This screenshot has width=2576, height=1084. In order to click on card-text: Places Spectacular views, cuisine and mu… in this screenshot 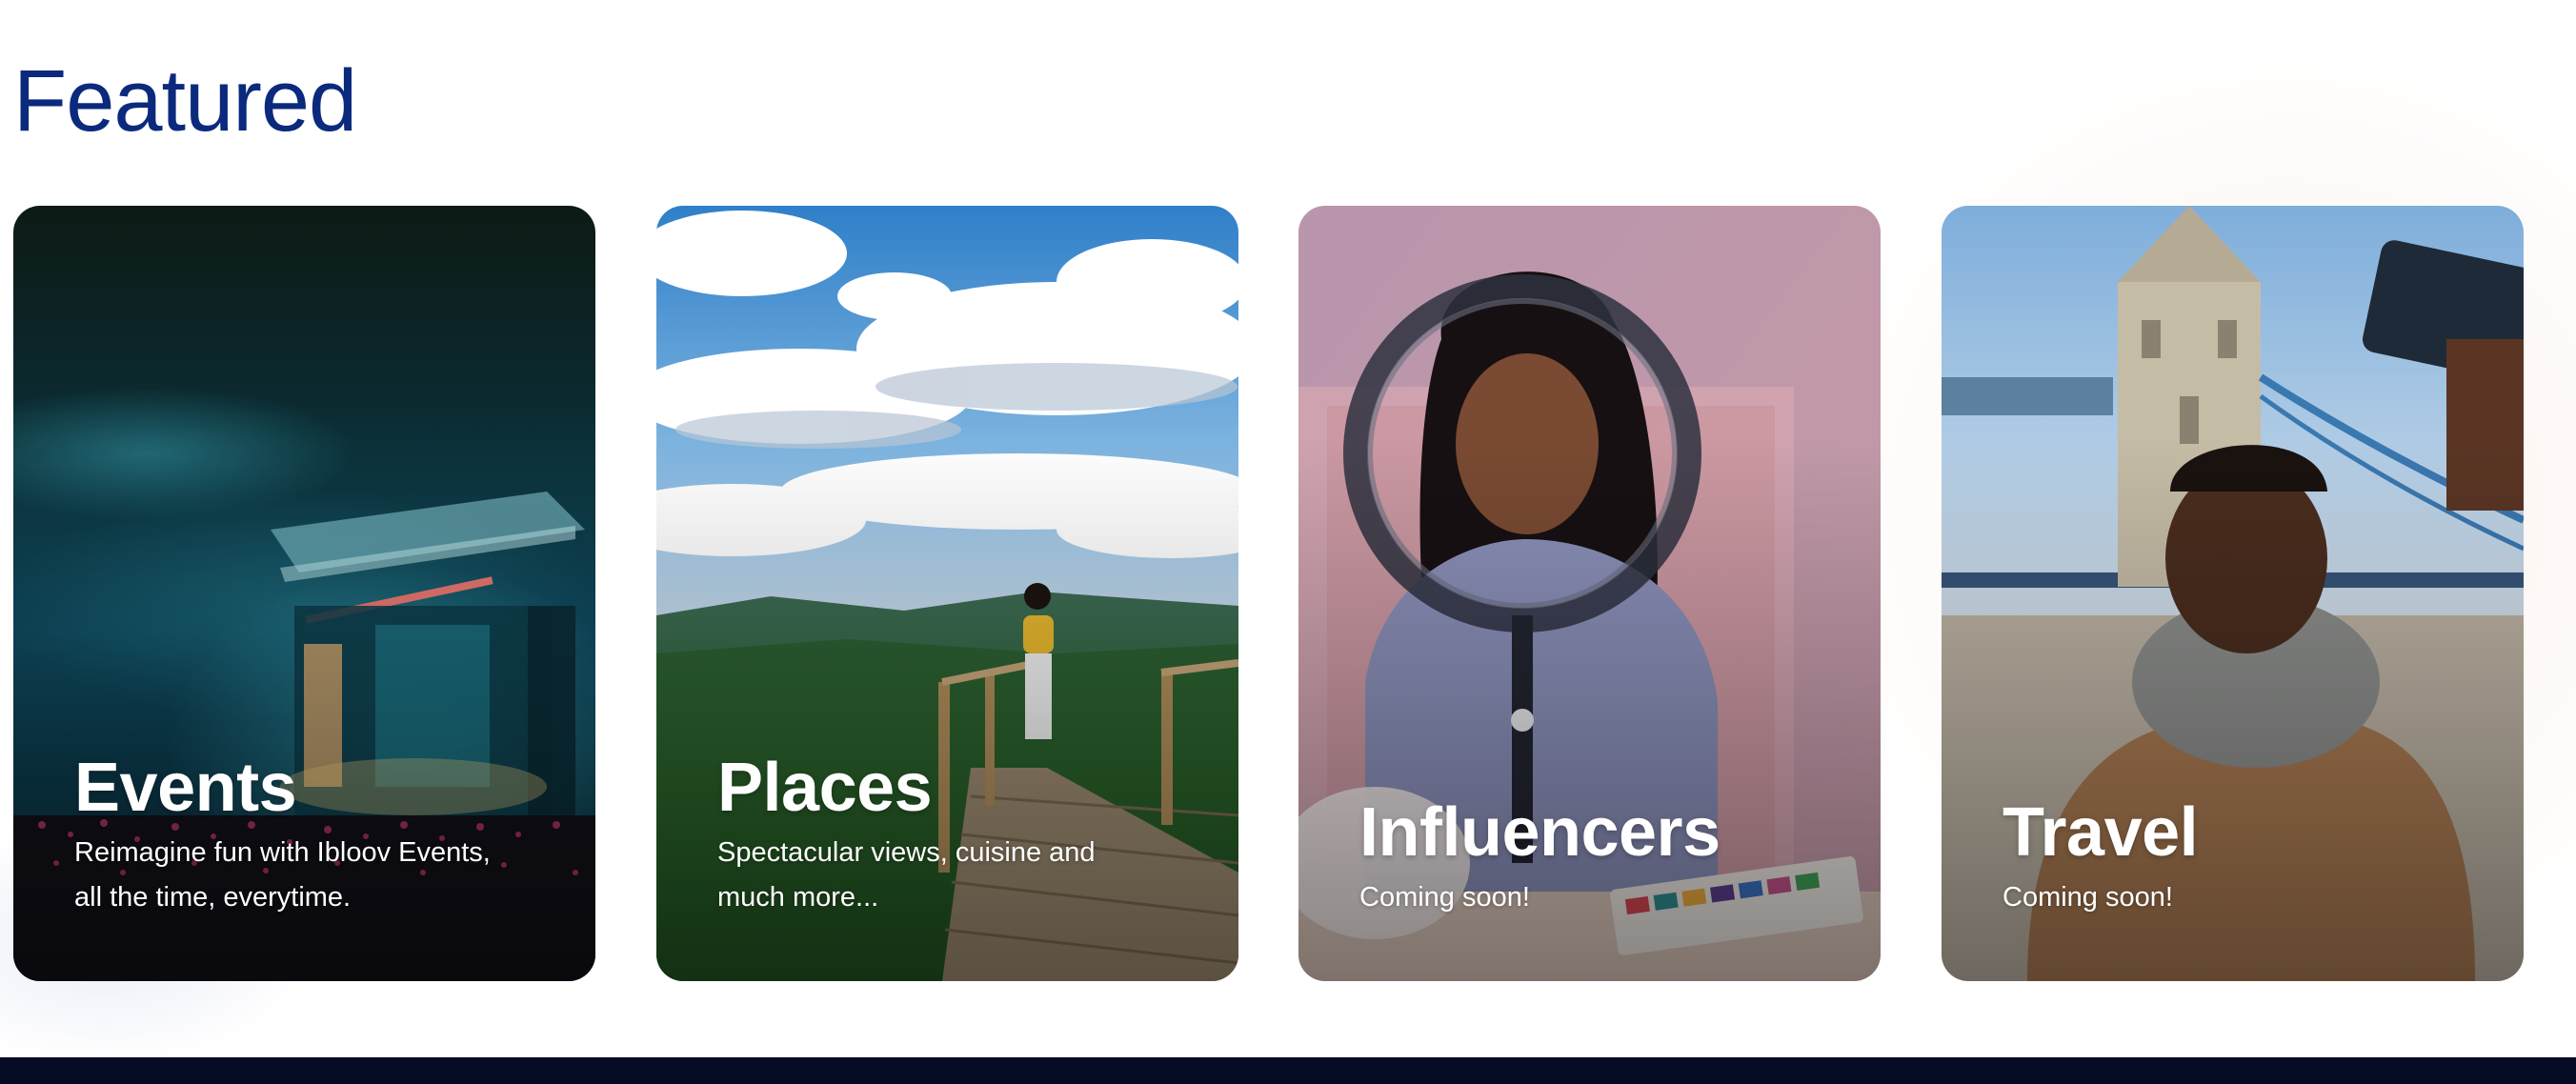, I will do `click(958, 835)`.